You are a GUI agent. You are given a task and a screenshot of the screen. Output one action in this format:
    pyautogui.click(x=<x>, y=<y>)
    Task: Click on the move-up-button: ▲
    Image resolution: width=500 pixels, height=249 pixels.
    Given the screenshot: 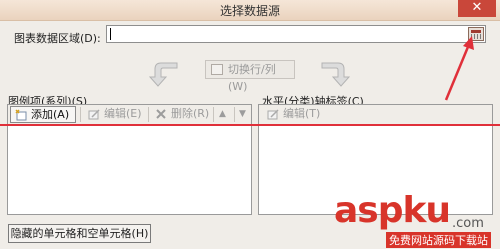 What is the action you would take?
    pyautogui.click(x=224, y=114)
    